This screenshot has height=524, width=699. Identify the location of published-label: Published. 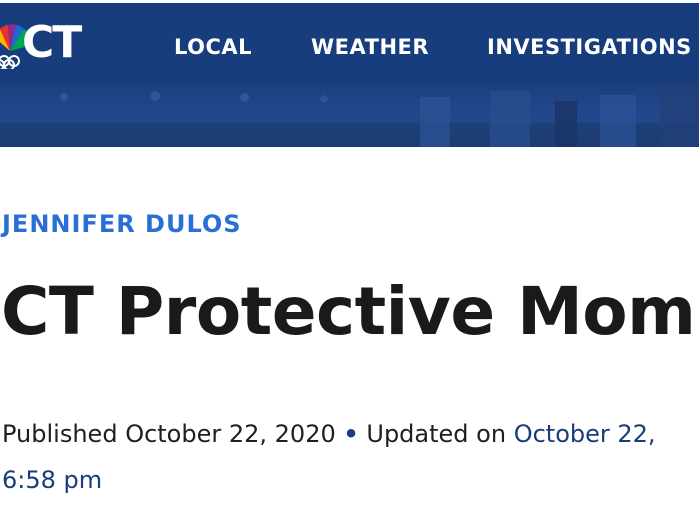
(60, 434).